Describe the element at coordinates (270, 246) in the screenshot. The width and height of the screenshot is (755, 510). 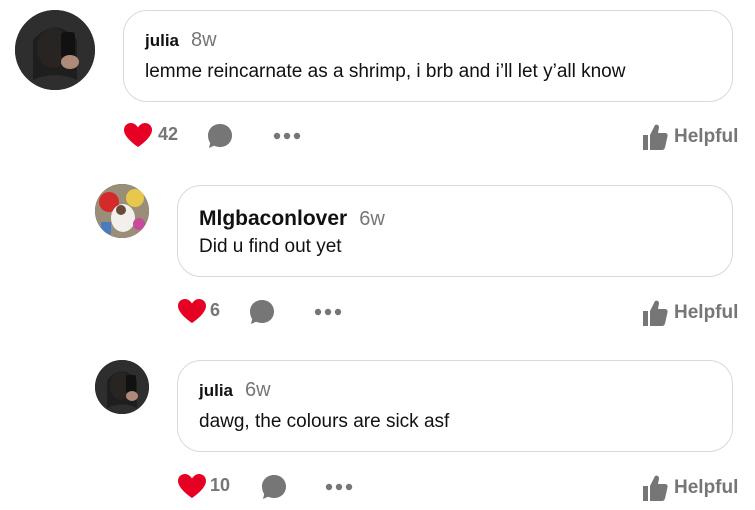
I see `comment-text: Did u find out yet` at that location.